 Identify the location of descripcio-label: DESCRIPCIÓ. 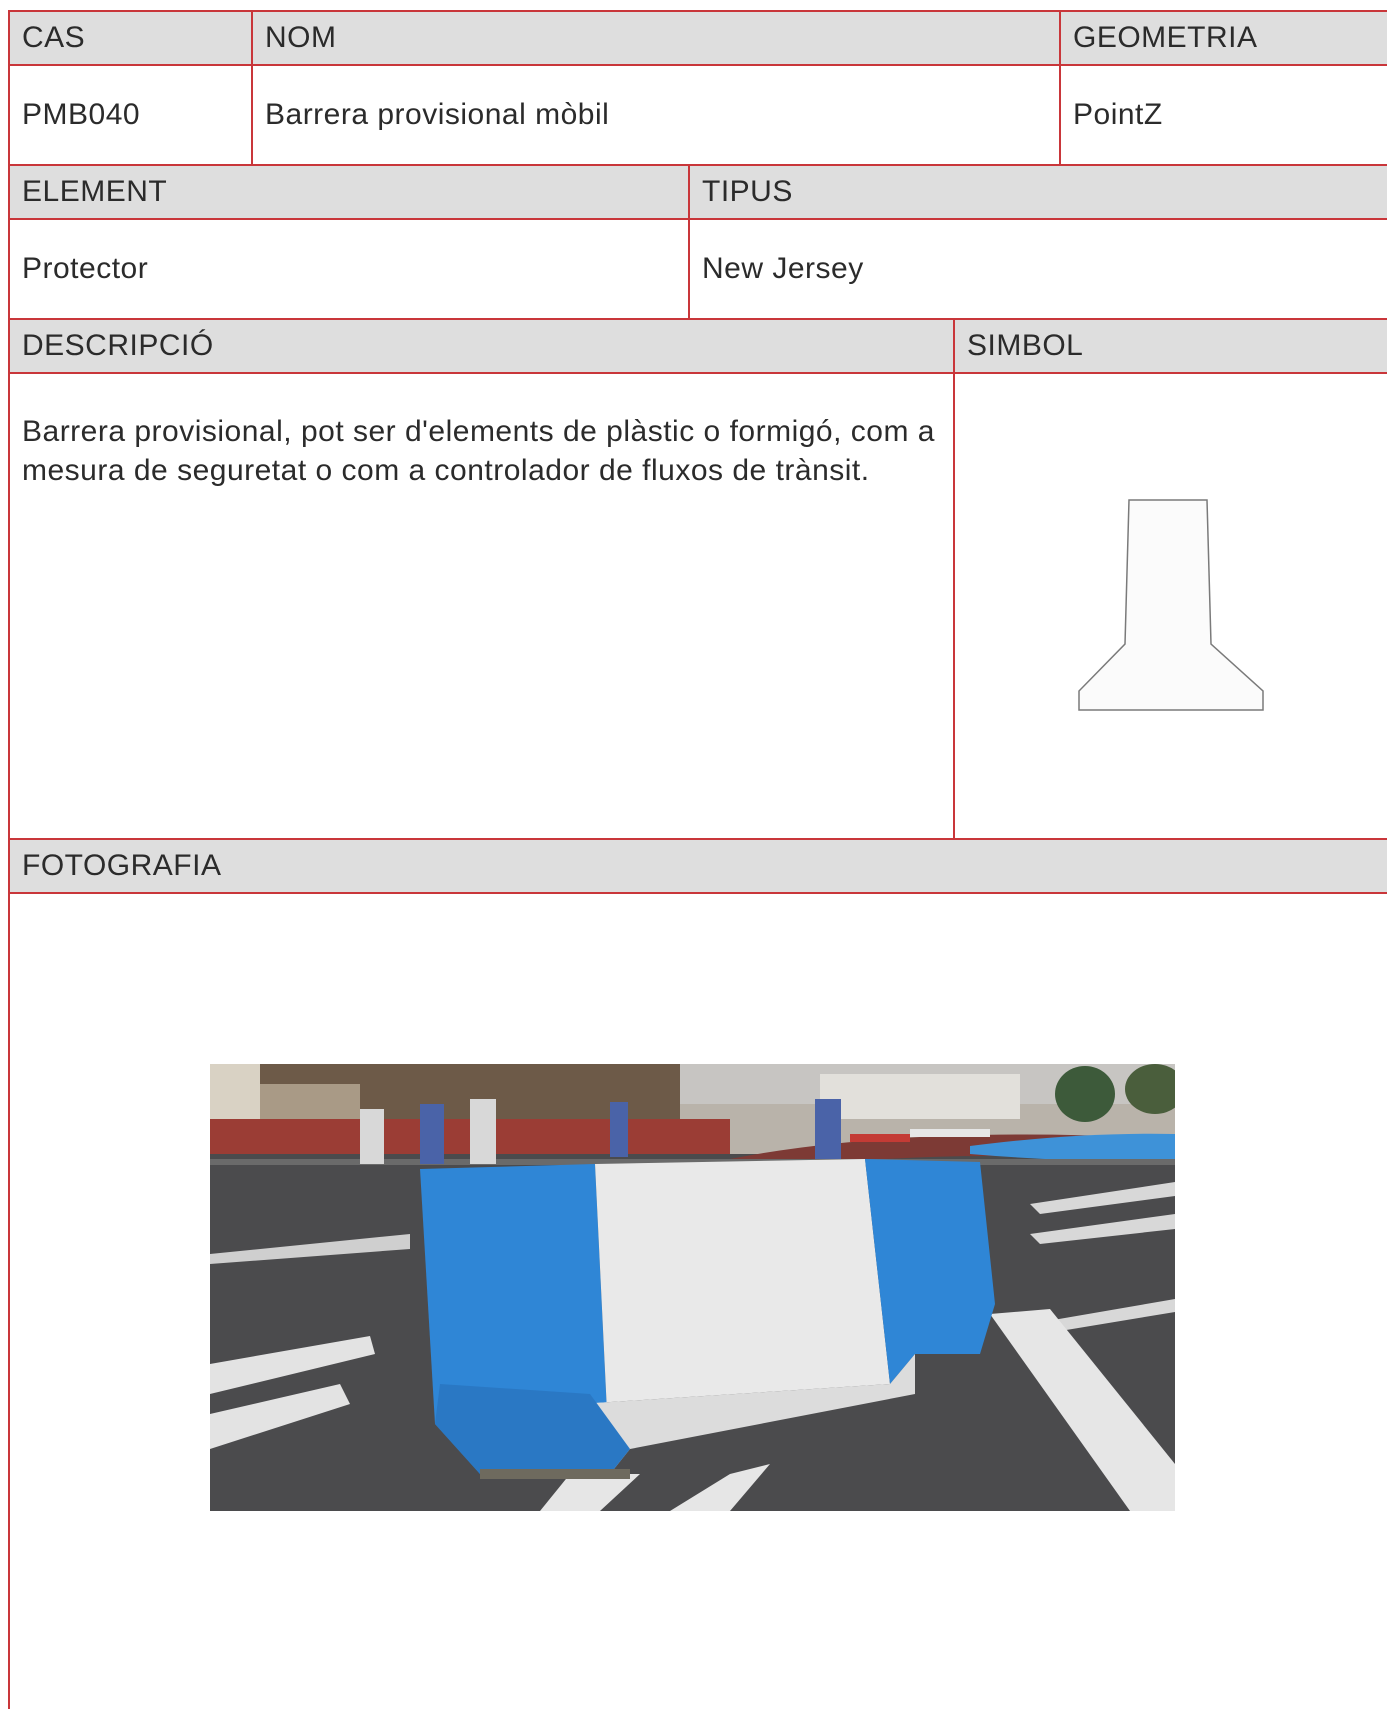
(118, 345).